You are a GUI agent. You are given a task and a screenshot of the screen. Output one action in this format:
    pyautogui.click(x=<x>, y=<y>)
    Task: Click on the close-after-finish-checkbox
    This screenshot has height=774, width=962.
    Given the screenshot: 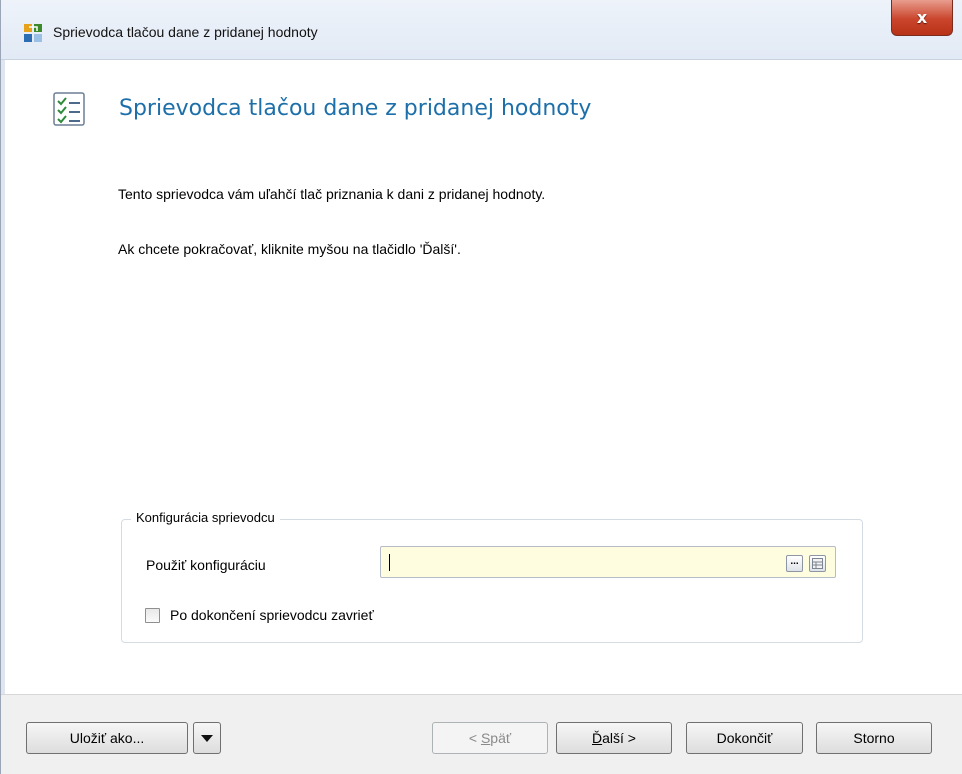 What is the action you would take?
    pyautogui.click(x=152, y=615)
    